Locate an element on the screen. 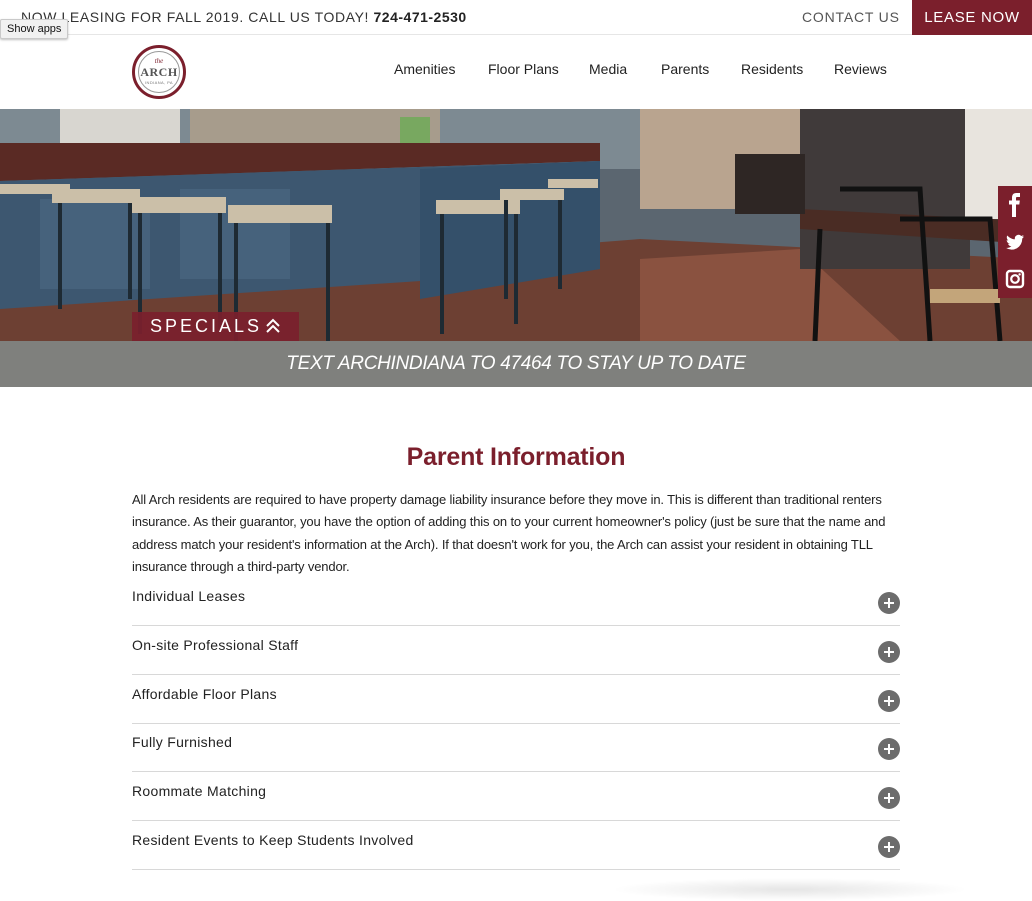 The image size is (1032, 901). logo-the: the is located at coordinates (159, 61).